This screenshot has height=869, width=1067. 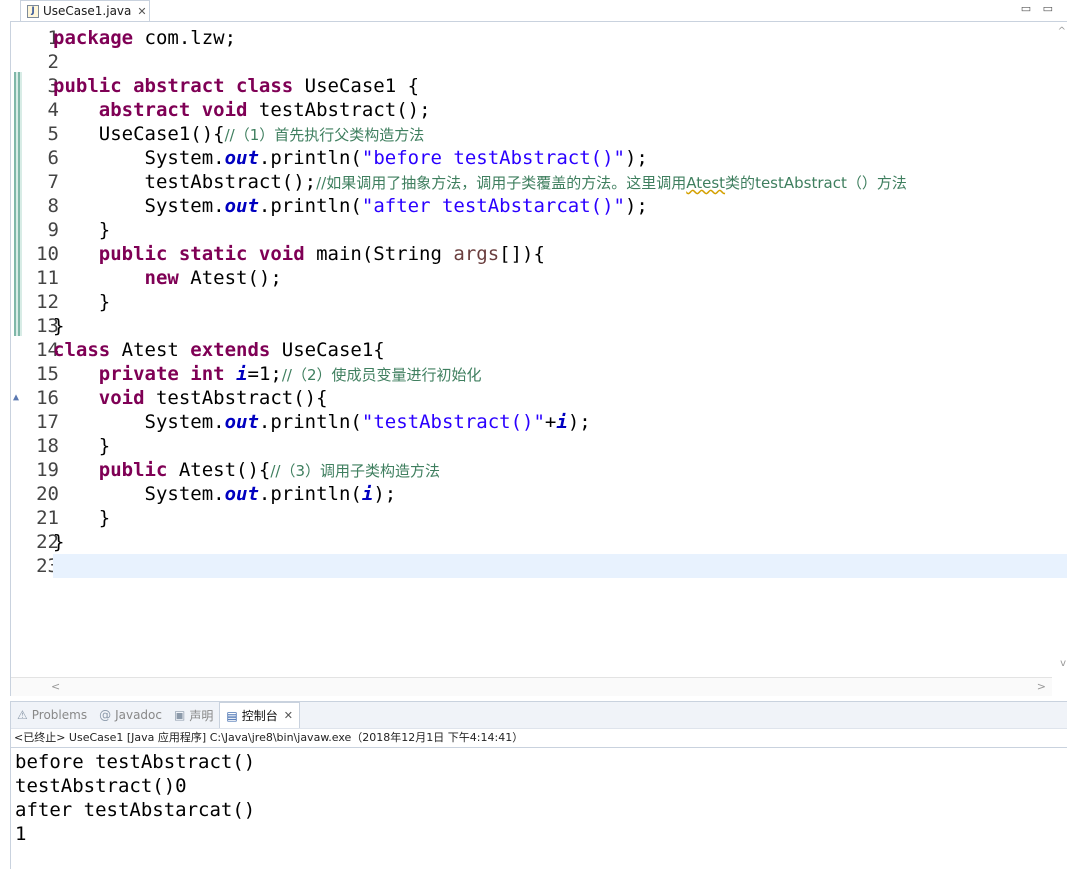 I want to click on code-token: "testAbstract()", so click(x=453, y=422).